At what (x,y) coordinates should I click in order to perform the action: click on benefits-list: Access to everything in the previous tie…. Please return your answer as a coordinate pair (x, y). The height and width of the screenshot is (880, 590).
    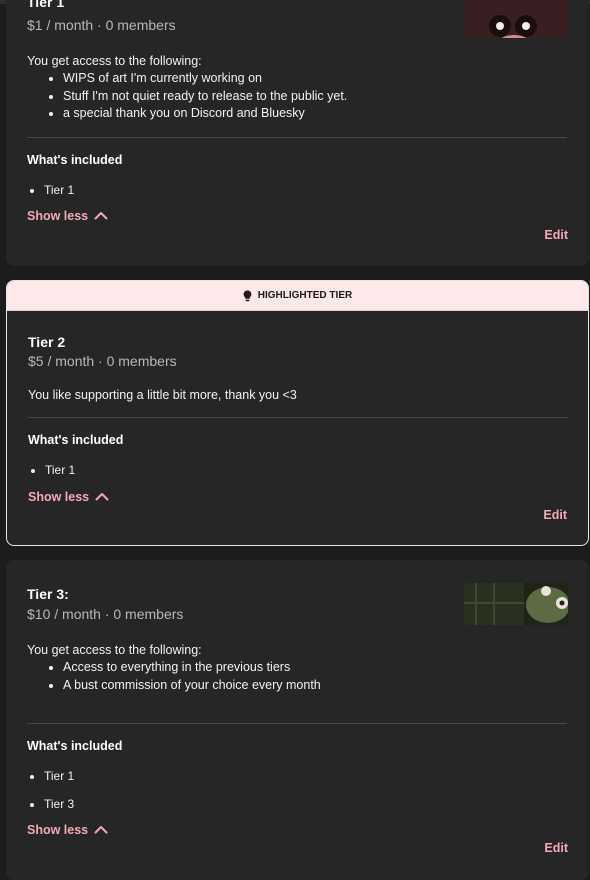
    Looking at the image, I should click on (298, 676).